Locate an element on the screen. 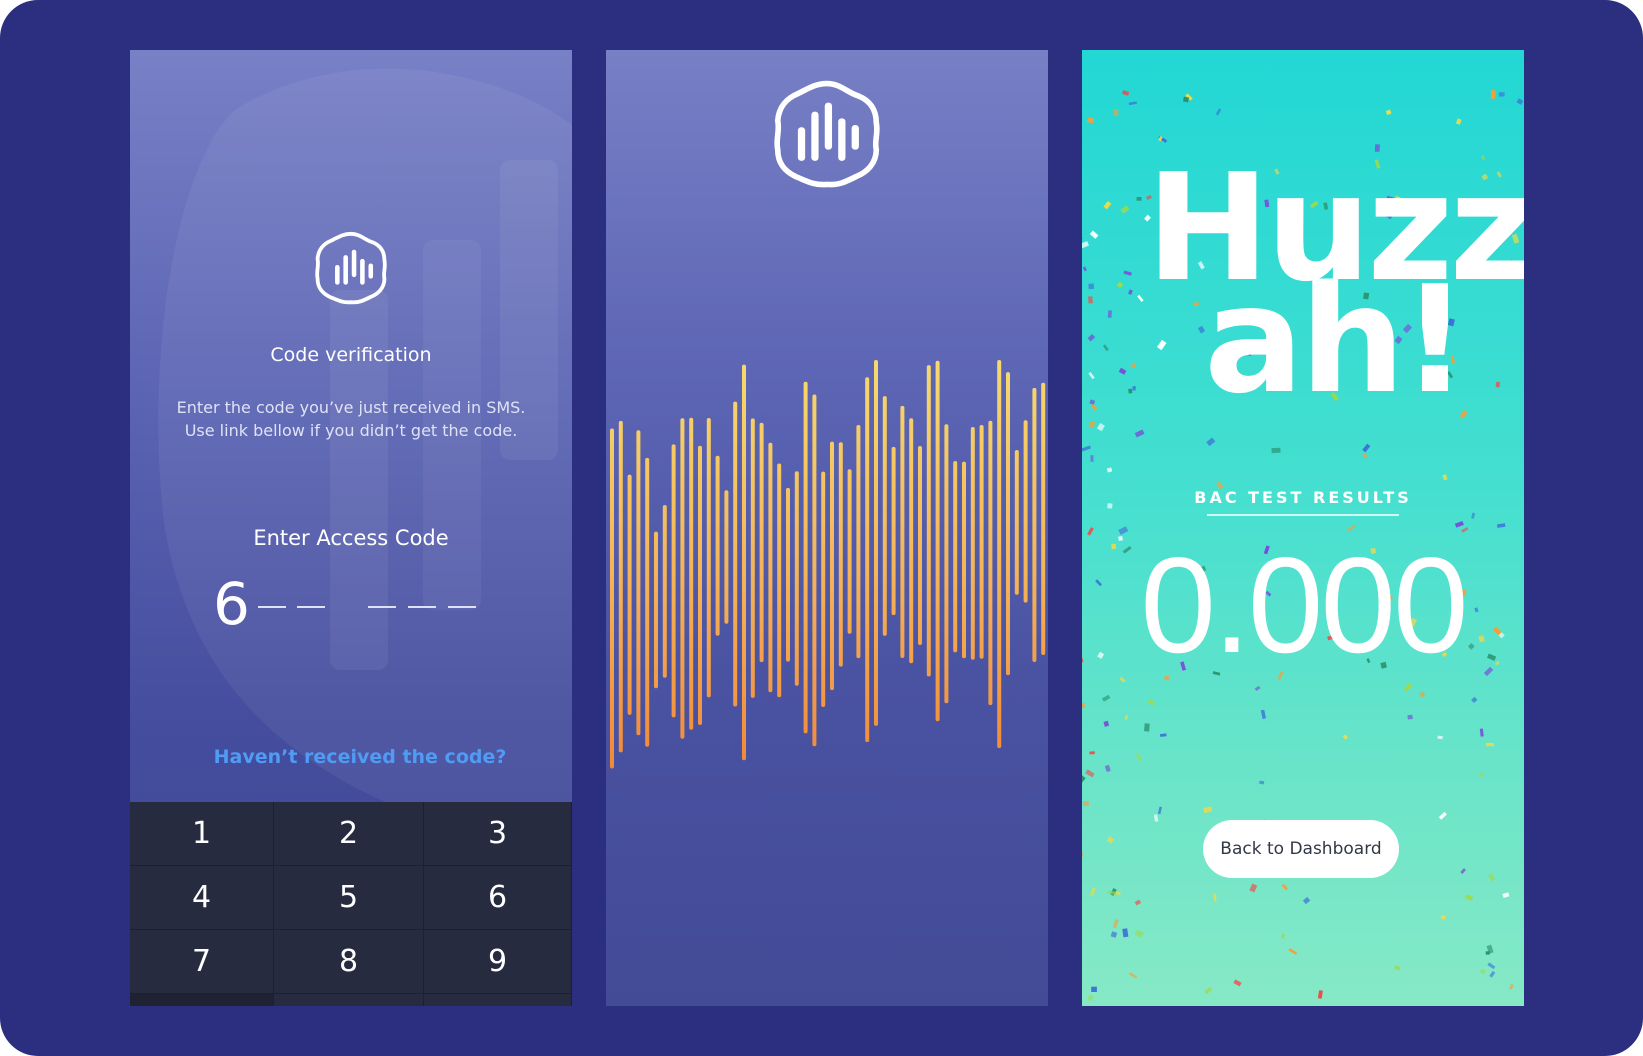 This screenshot has width=1643, height=1056. key-7: 7 is located at coordinates (202, 962).